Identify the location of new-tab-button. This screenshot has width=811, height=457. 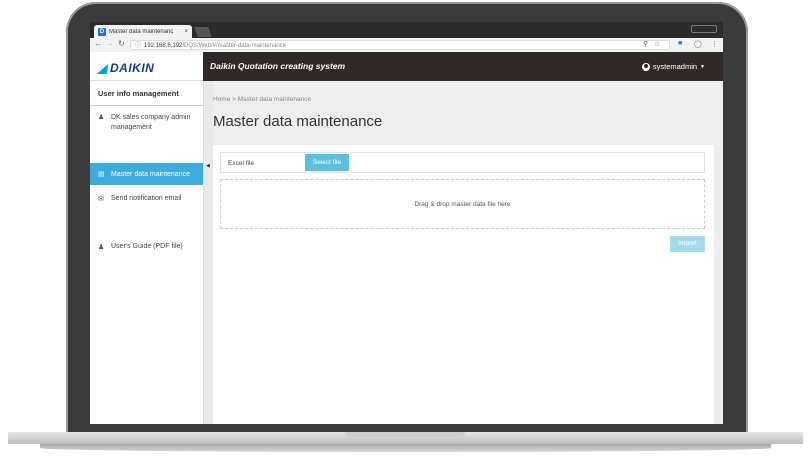
(203, 32).